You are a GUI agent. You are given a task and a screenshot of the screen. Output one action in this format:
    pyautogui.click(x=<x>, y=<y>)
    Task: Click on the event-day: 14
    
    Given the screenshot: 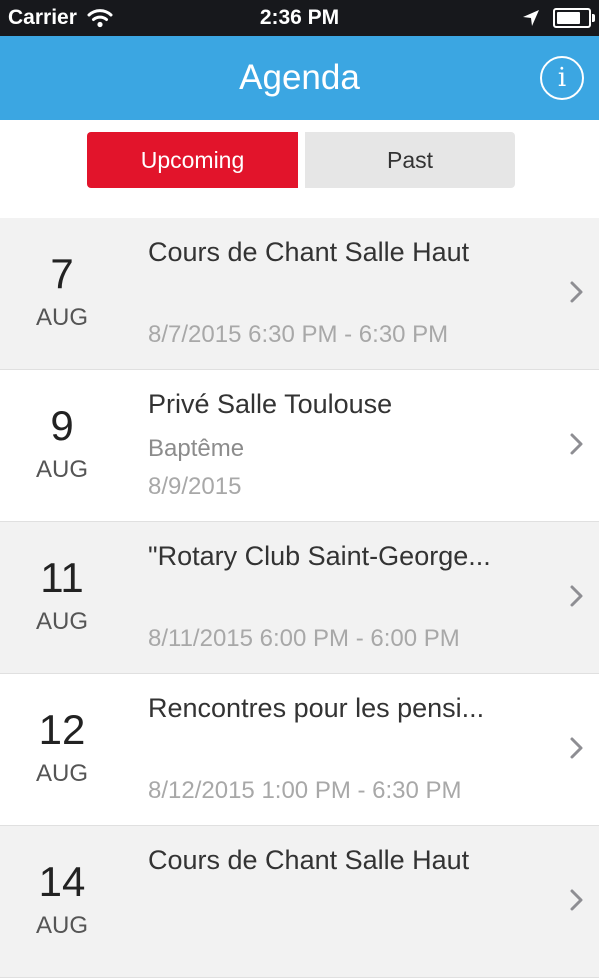 What is the action you would take?
    pyautogui.click(x=62, y=881)
    